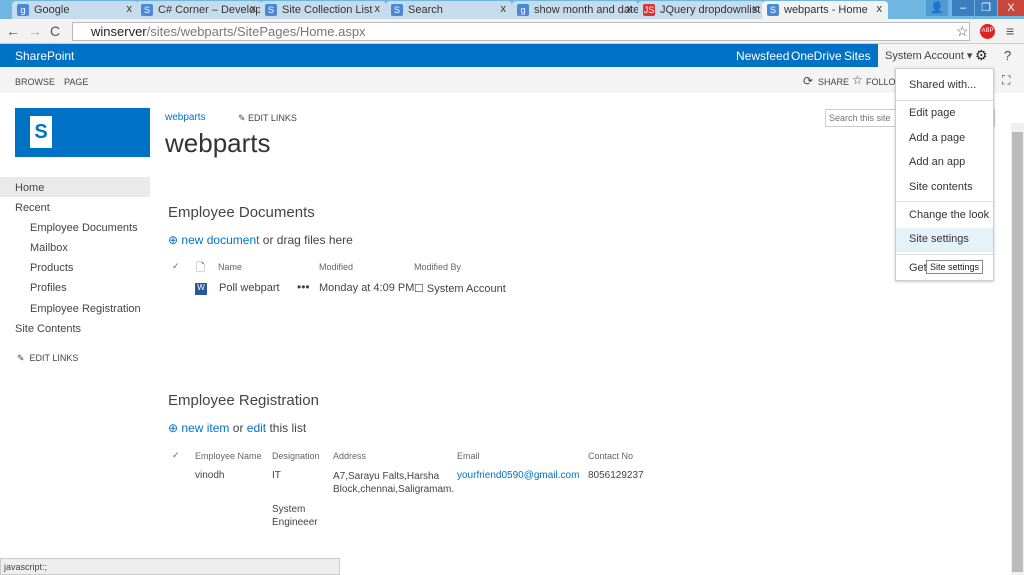  What do you see at coordinates (76, 82) in the screenshot?
I see `tab-page: PAGE` at bounding box center [76, 82].